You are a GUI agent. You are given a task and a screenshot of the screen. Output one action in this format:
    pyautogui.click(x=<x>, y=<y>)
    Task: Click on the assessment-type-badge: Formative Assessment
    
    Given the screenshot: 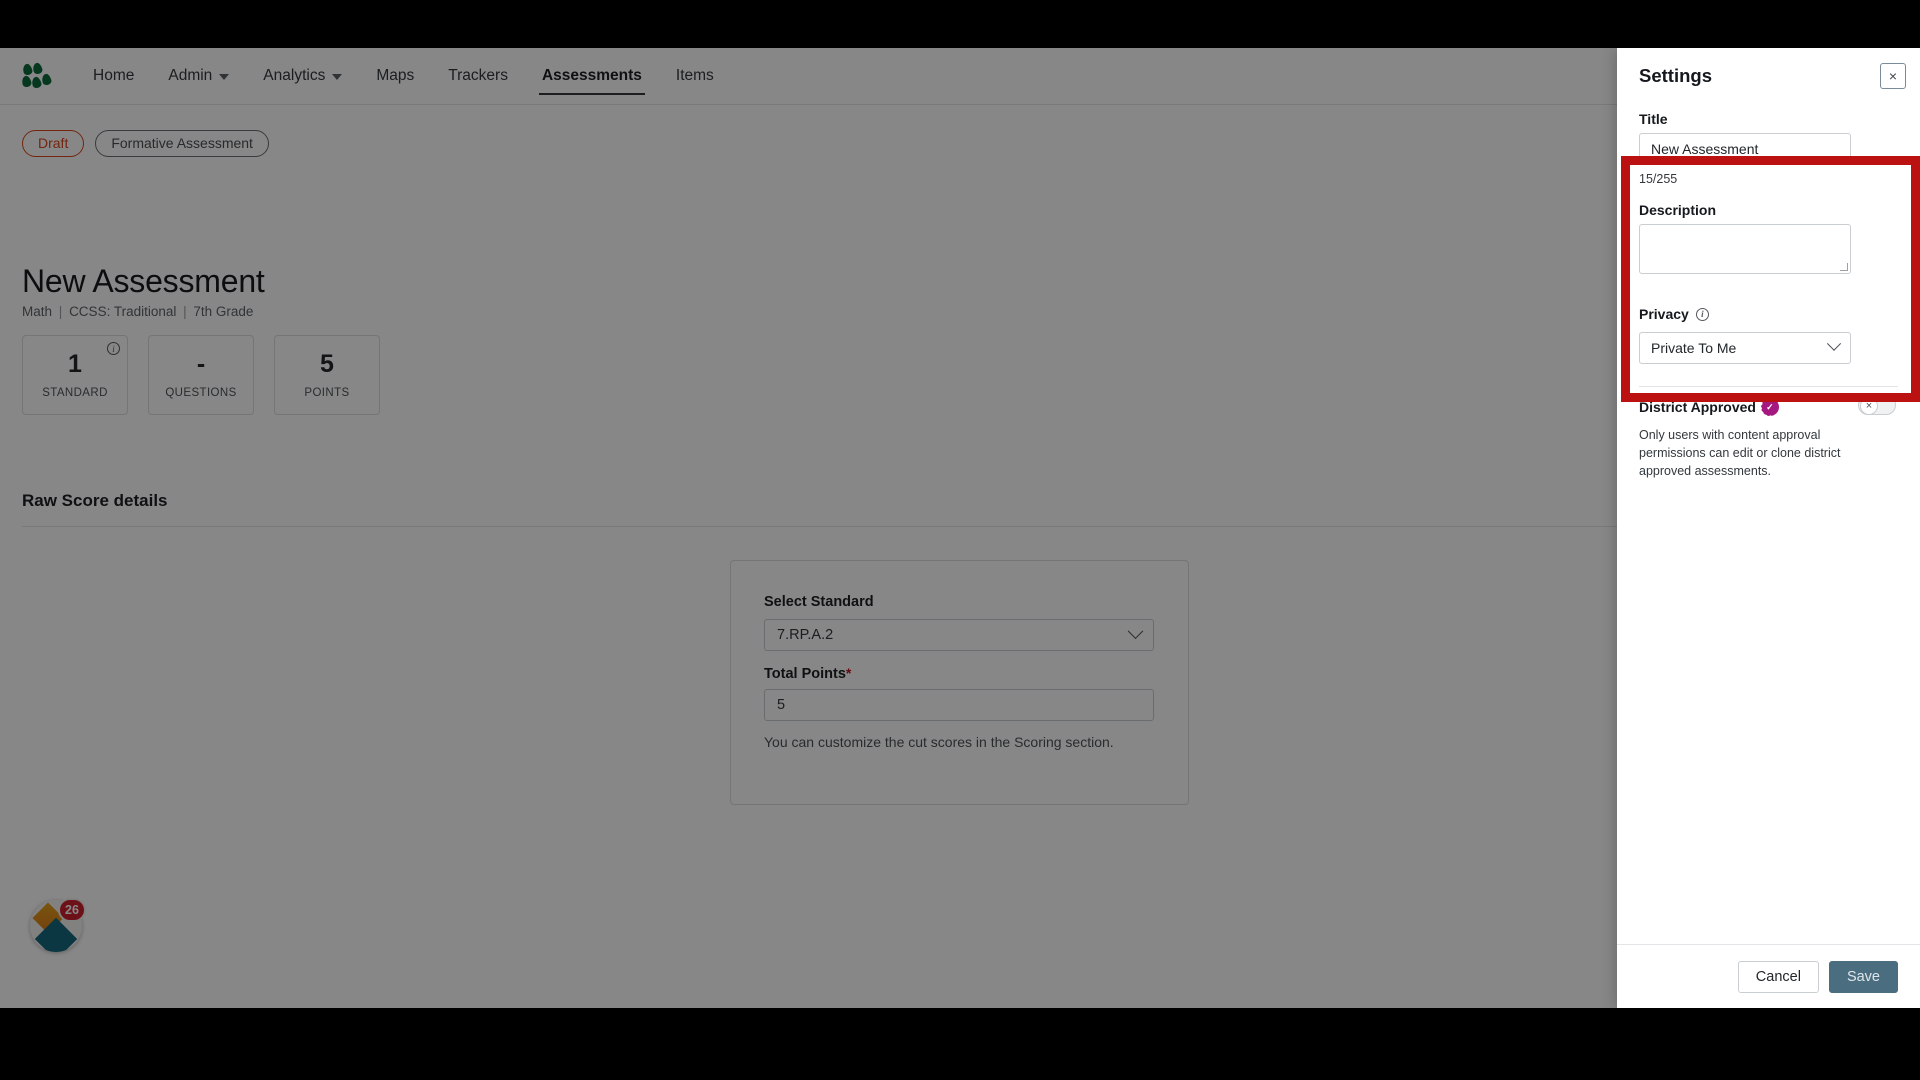 What is the action you would take?
    pyautogui.click(x=182, y=143)
    